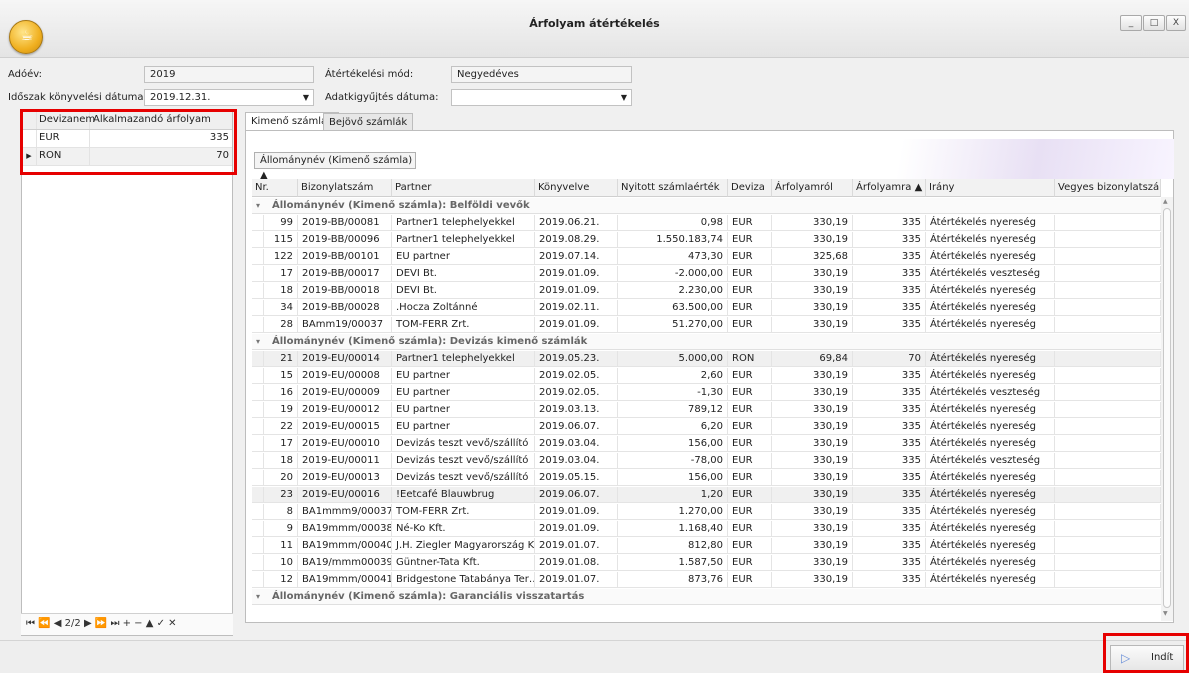 The width and height of the screenshot is (1189, 673). Describe the element at coordinates (345, 188) in the screenshot. I see `column-header: Bizonylatszám` at that location.